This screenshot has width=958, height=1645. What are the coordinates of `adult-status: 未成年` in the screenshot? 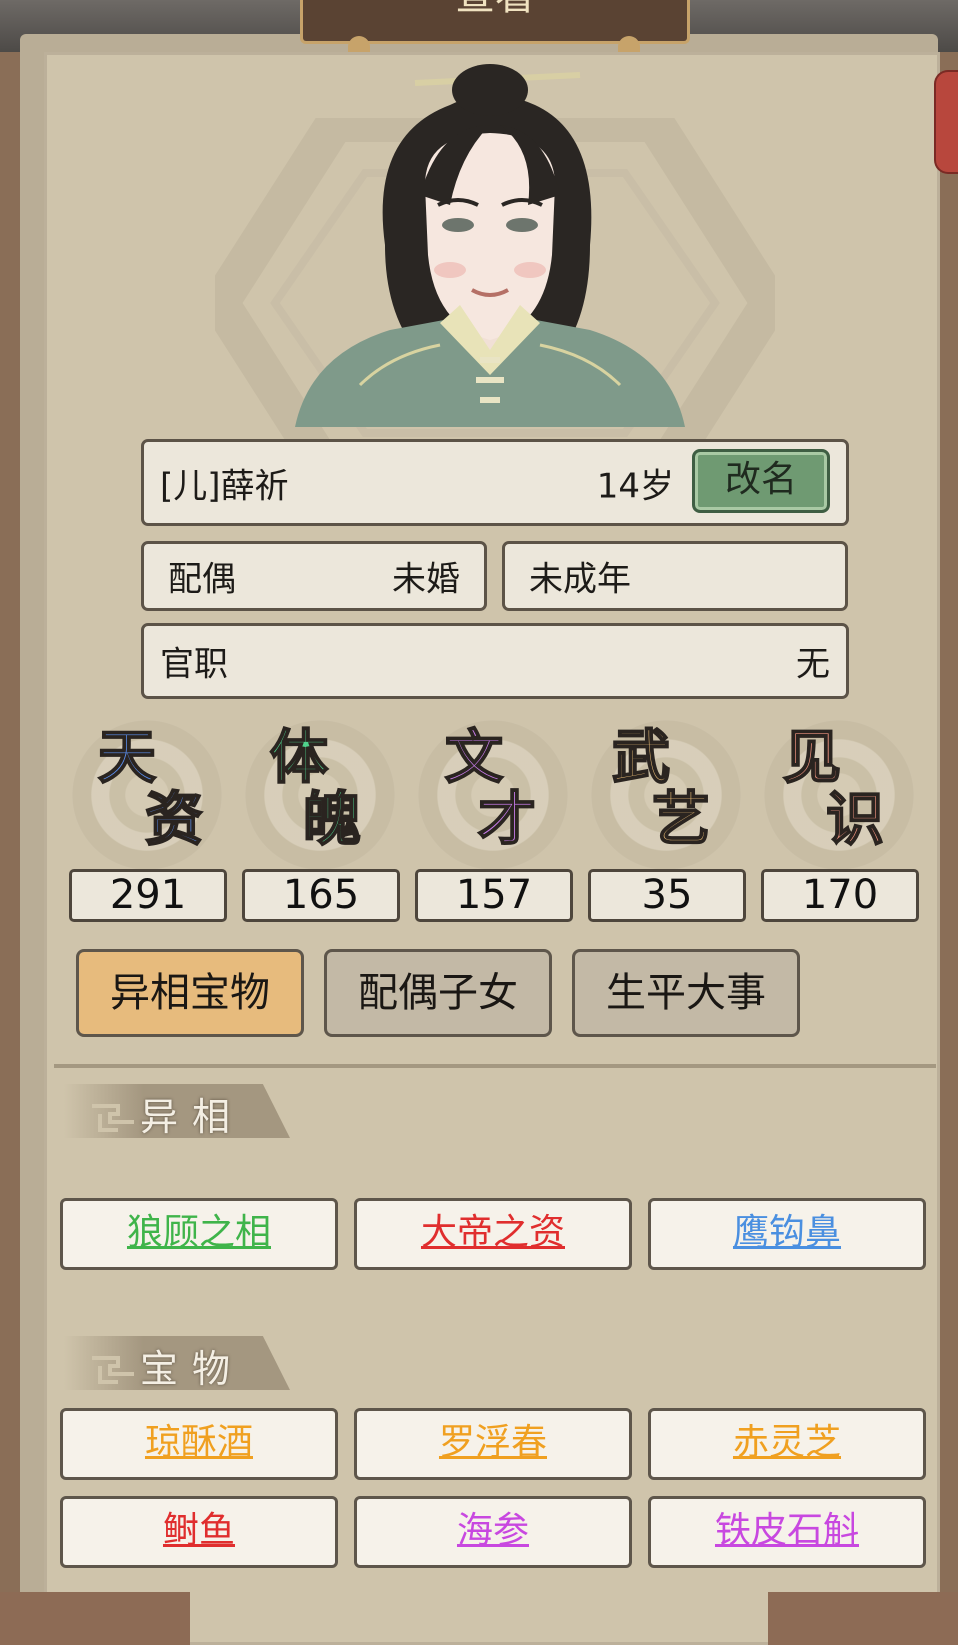 It's located at (580, 579).